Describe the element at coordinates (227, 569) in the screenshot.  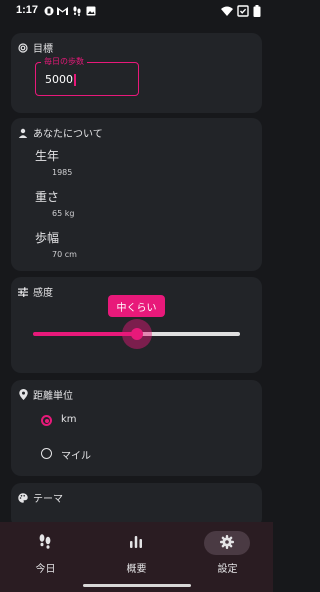
I see `nav-label-settings: 設定` at that location.